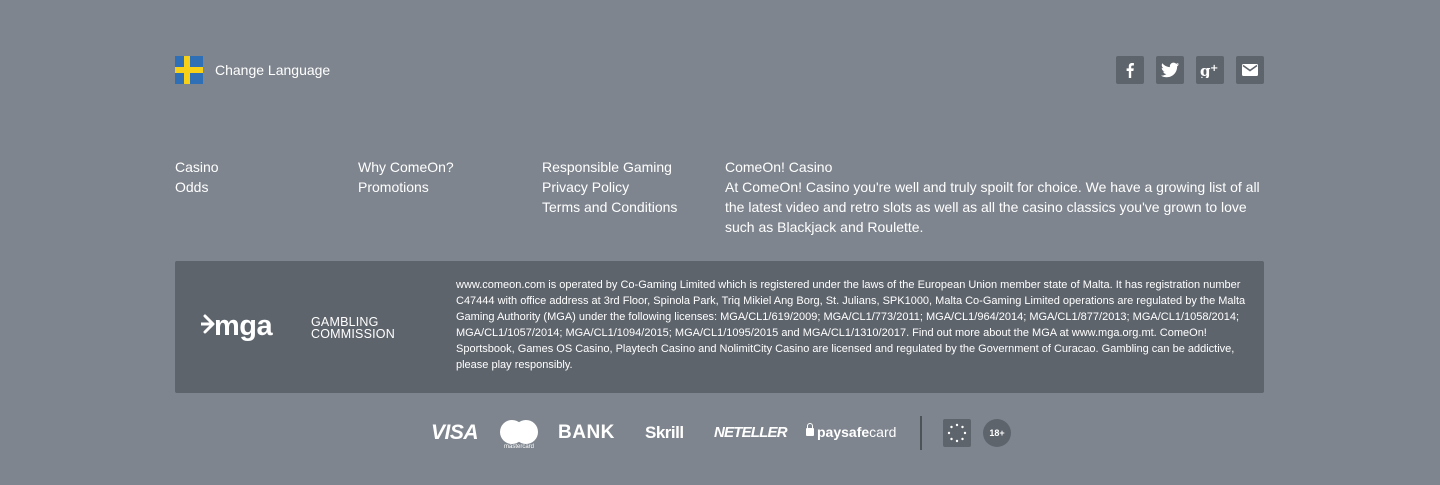 This screenshot has width=1440, height=485. What do you see at coordinates (609, 167) in the screenshot?
I see `footer-link-responsible-gaming: Responsible Gaming` at bounding box center [609, 167].